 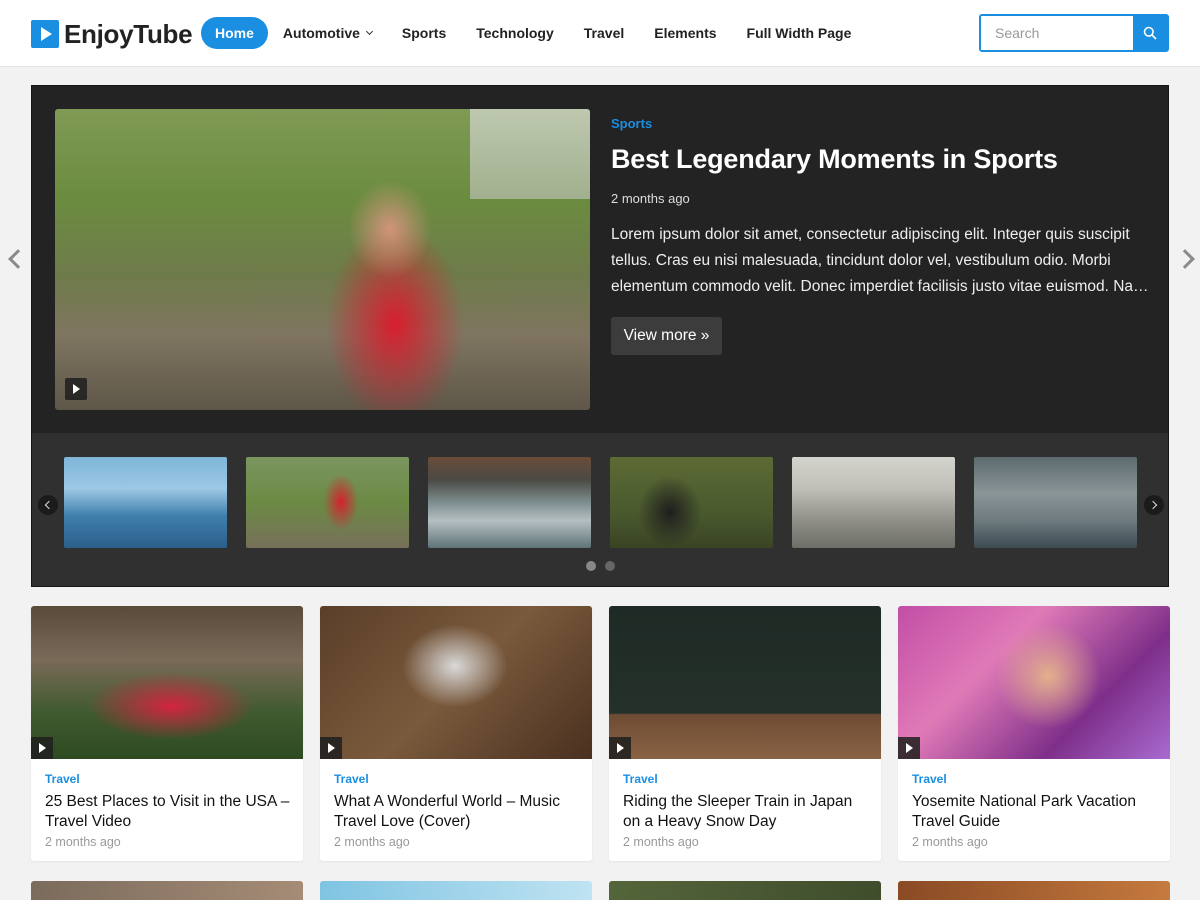 I want to click on search-button, so click(x=1150, y=33).